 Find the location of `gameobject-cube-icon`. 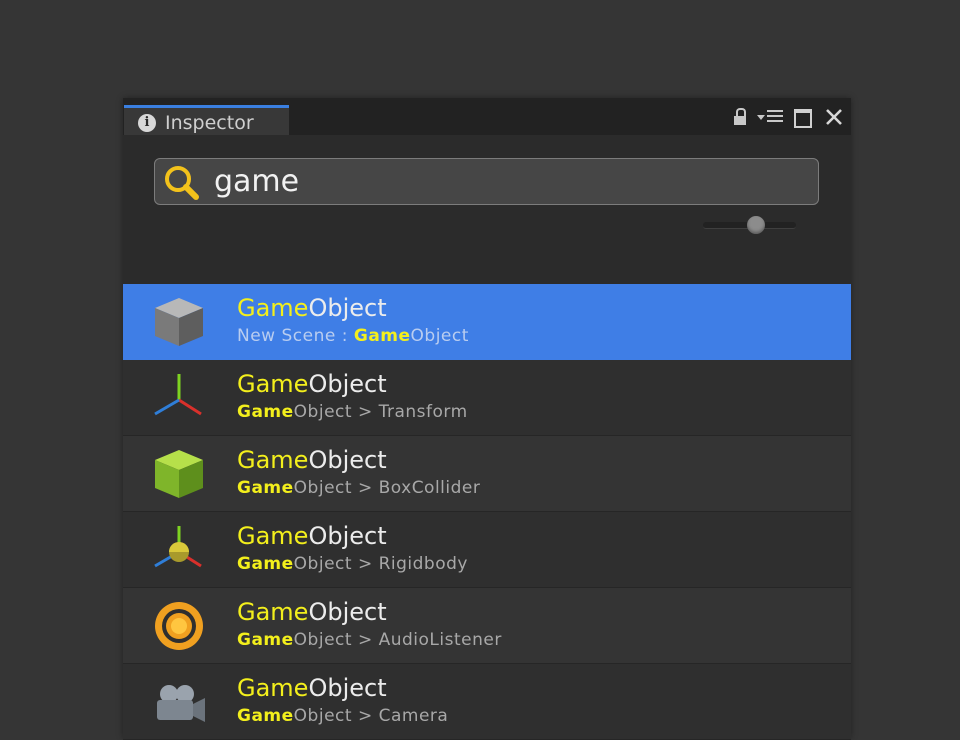

gameobject-cube-icon is located at coordinates (179, 322).